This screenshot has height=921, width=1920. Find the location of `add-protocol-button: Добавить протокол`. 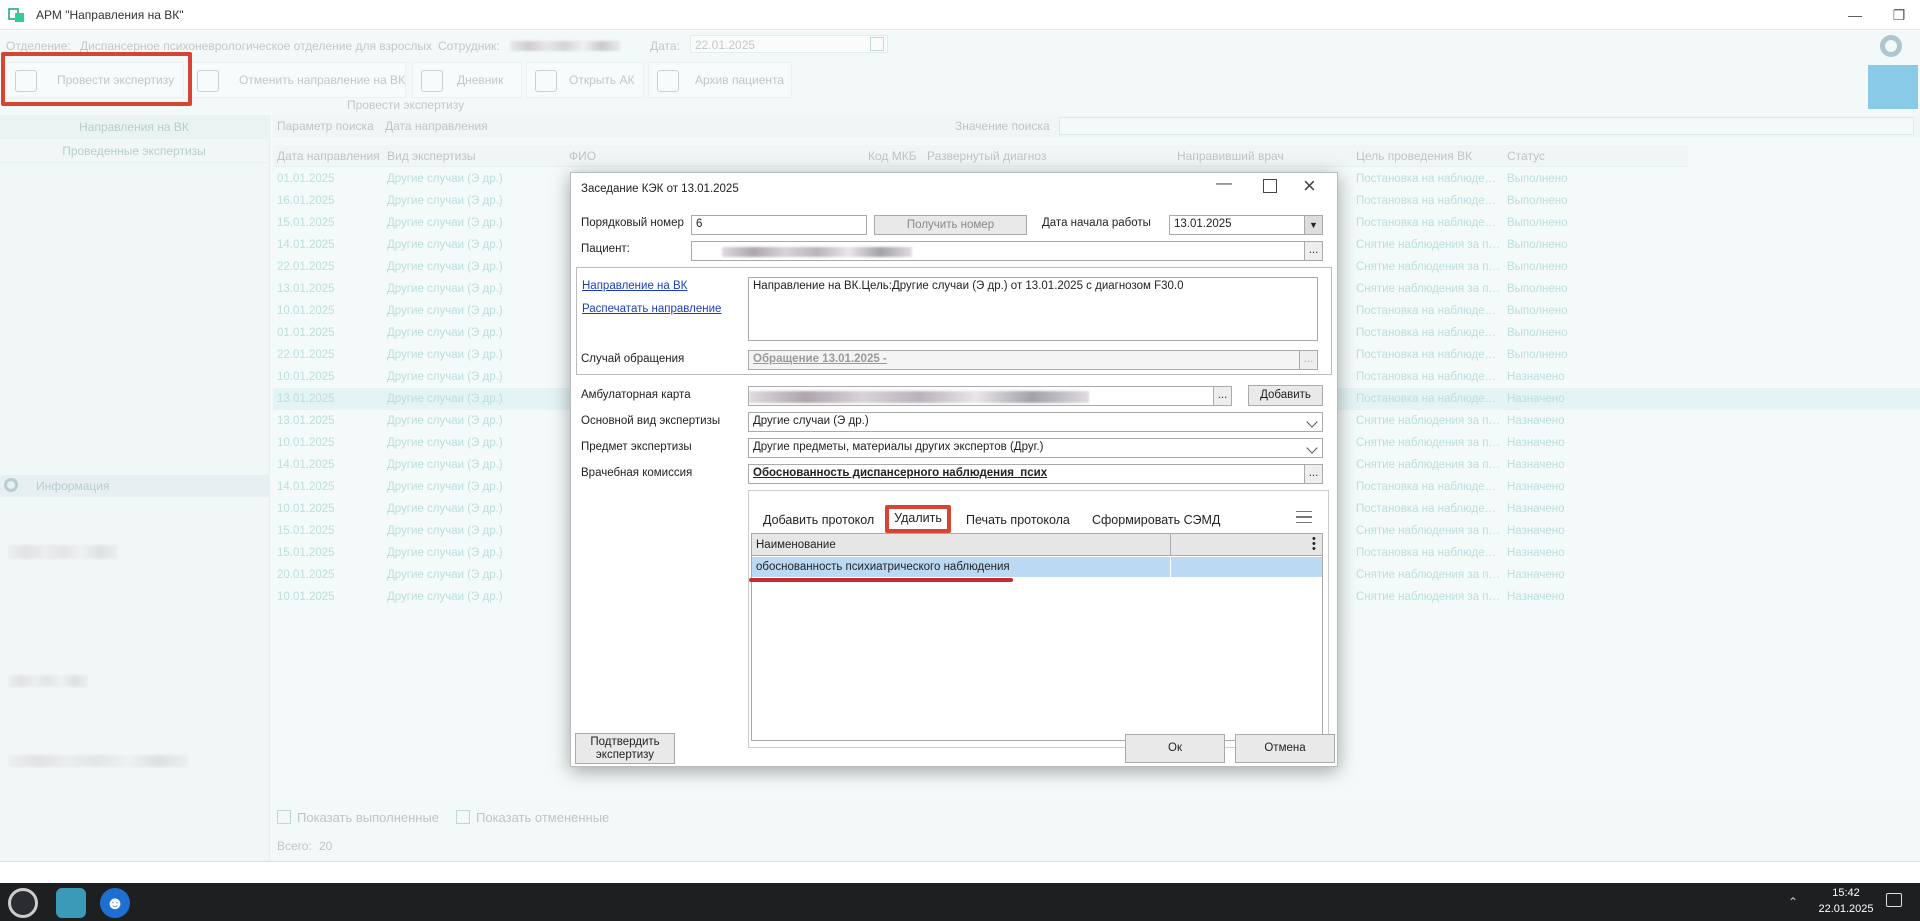

add-protocol-button: Добавить протокол is located at coordinates (818, 520).